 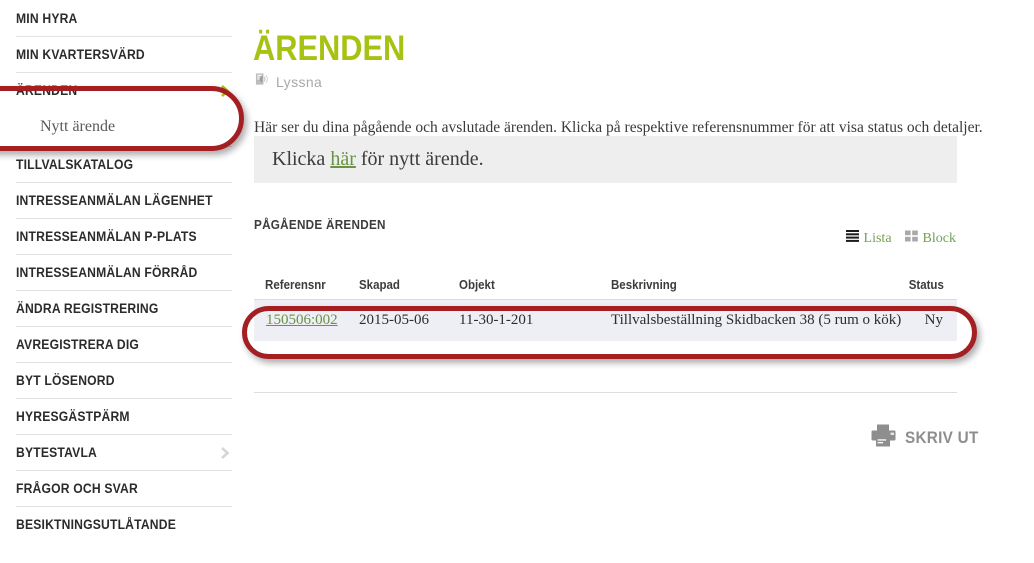 What do you see at coordinates (124, 18) in the screenshot?
I see `sidebar-item-min-hyra: Min hyra` at bounding box center [124, 18].